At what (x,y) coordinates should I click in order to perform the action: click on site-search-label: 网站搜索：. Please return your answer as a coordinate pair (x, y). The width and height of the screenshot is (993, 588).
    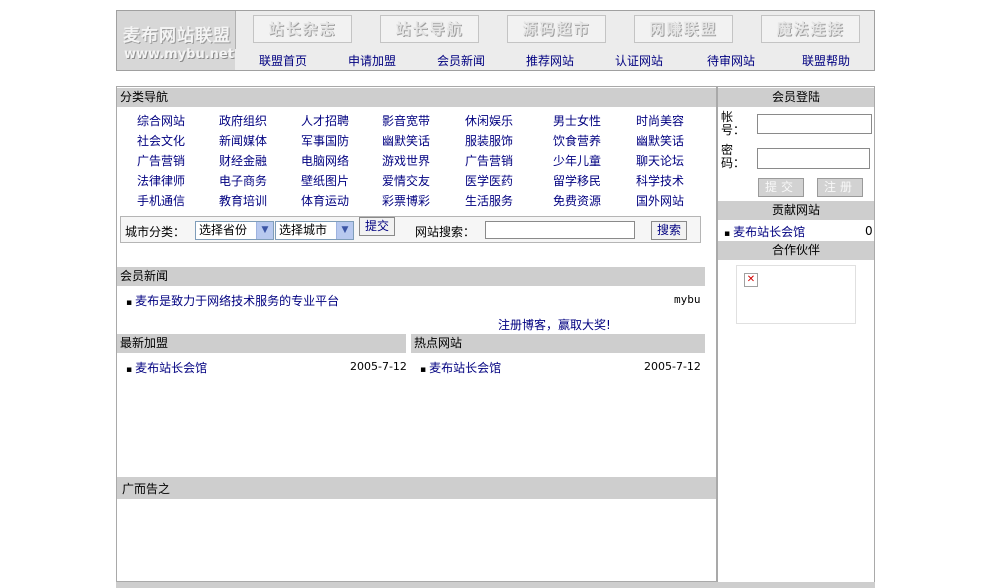
    Looking at the image, I should click on (445, 232).